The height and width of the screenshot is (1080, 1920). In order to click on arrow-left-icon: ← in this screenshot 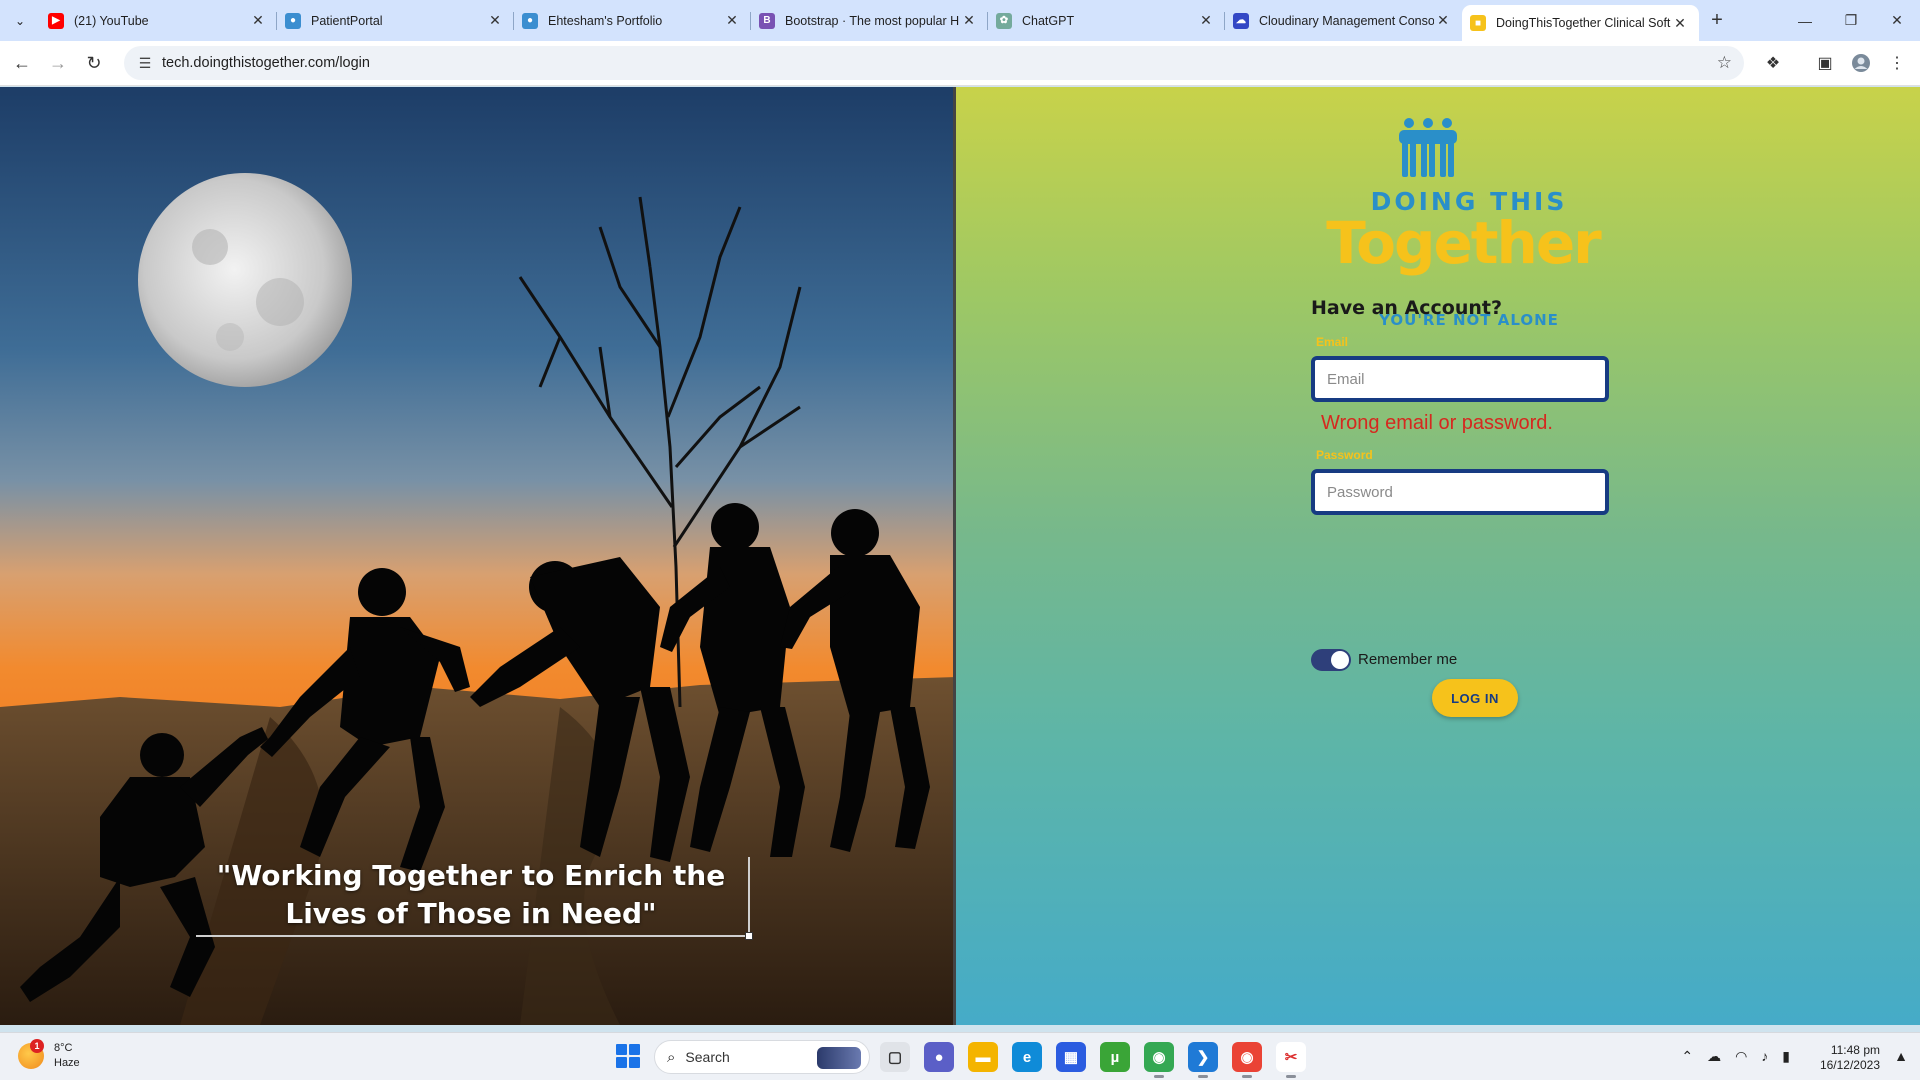, I will do `click(22, 62)`.